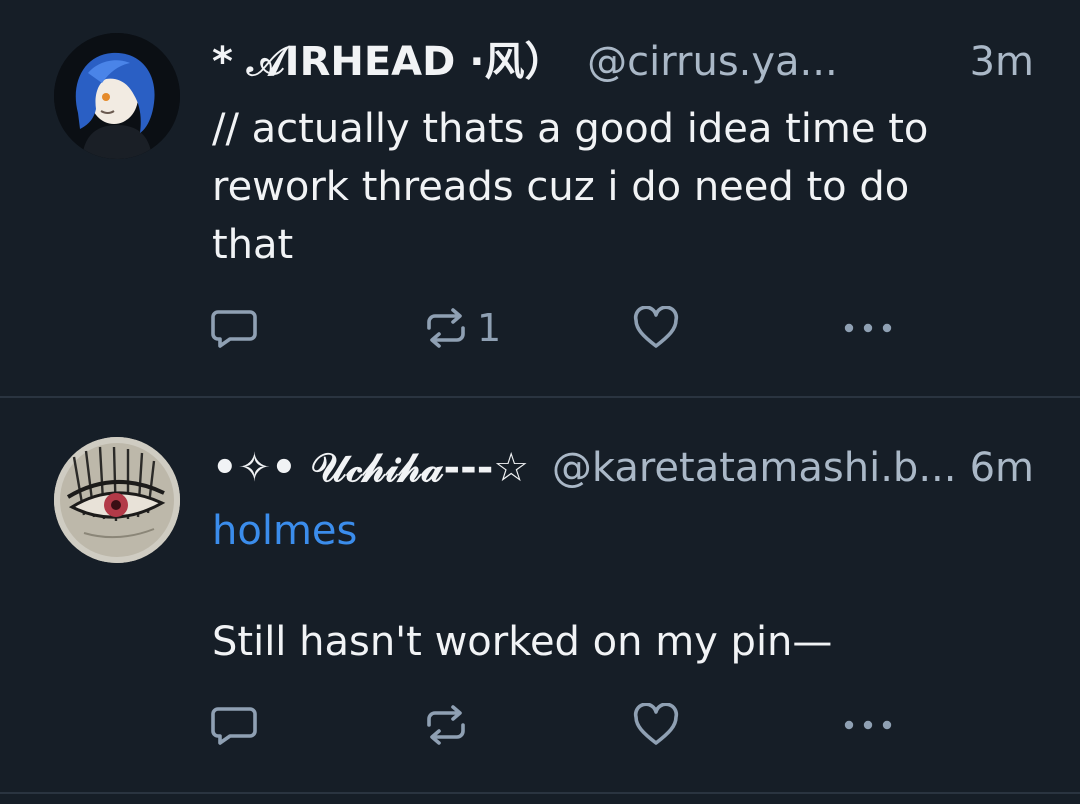  I want to click on post-actions, so click(570, 725).